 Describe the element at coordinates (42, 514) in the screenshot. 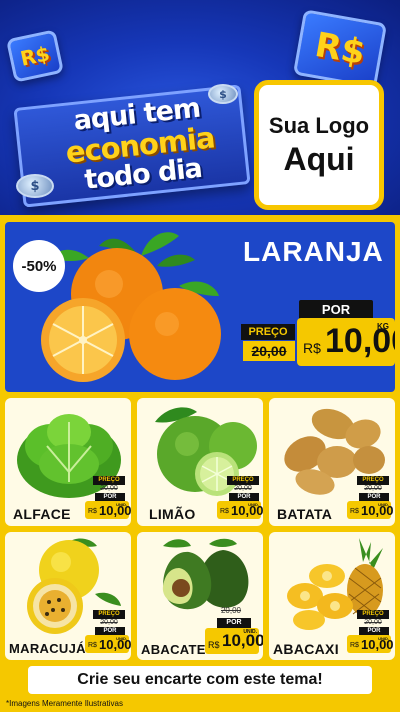

I see `product-name: ALFACE` at that location.